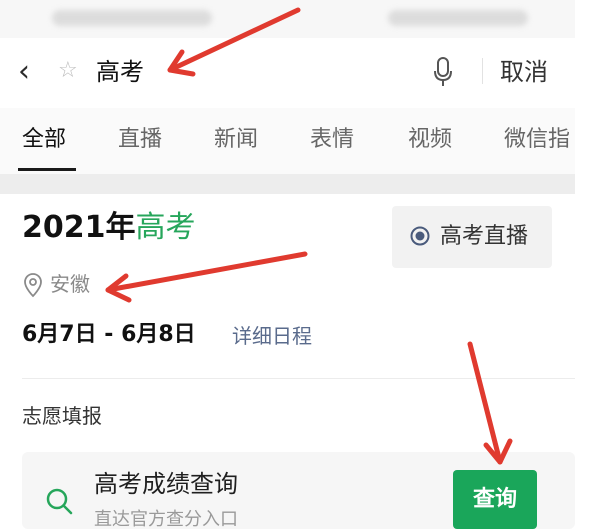 The image size is (615, 532). What do you see at coordinates (234, 40) in the screenshot?
I see `arrow-to-query` at bounding box center [234, 40].